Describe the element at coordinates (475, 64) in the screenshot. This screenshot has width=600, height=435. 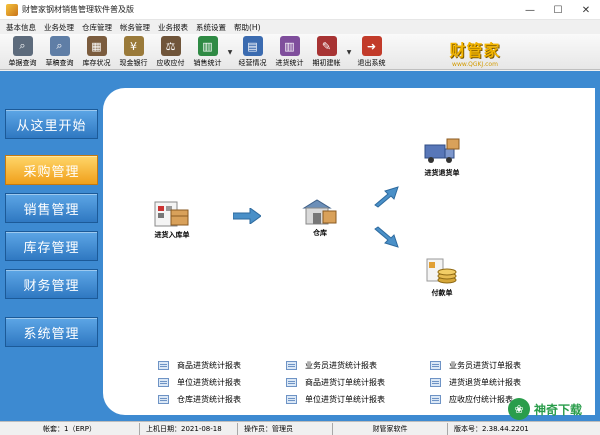
I see `logo-url: www.QGKJ.com` at that location.